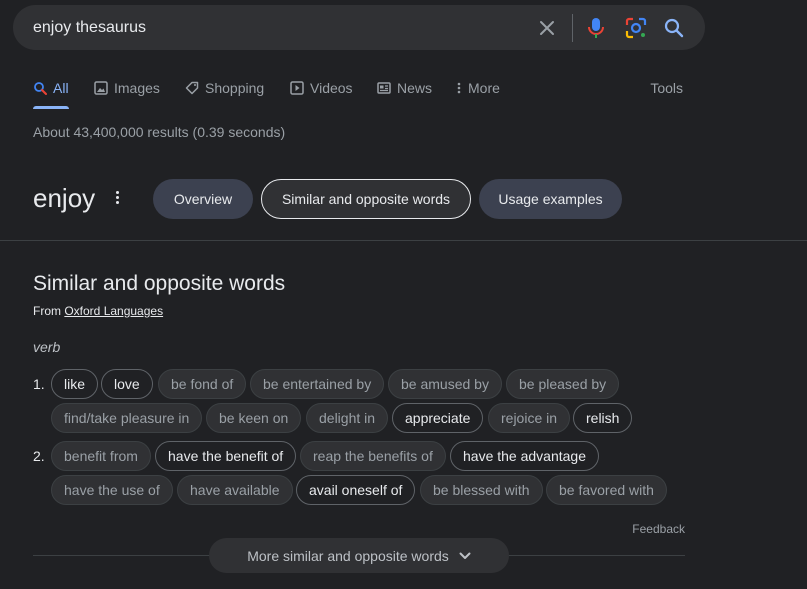  What do you see at coordinates (331, 88) in the screenshot?
I see `tab-videos-label: Videos` at bounding box center [331, 88].